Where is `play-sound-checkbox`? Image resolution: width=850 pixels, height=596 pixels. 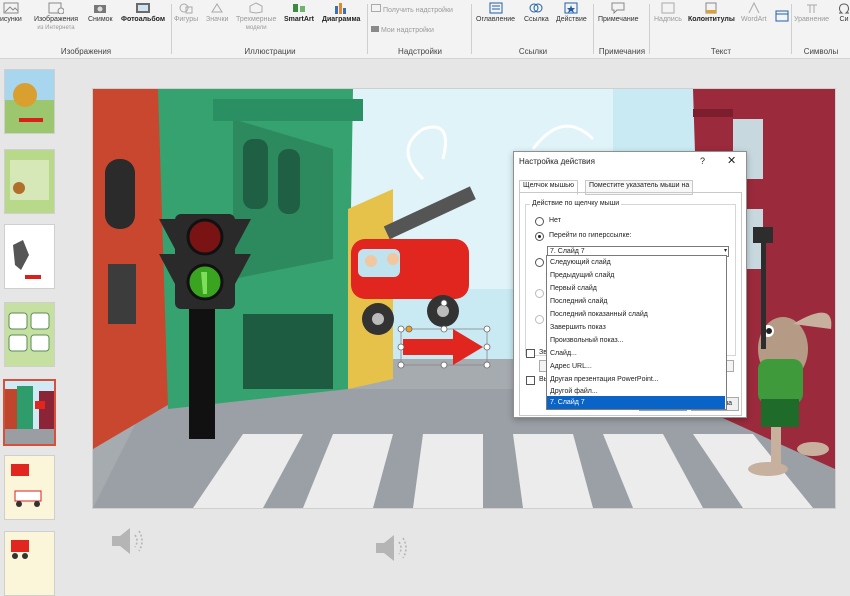
play-sound-checkbox is located at coordinates (530, 353).